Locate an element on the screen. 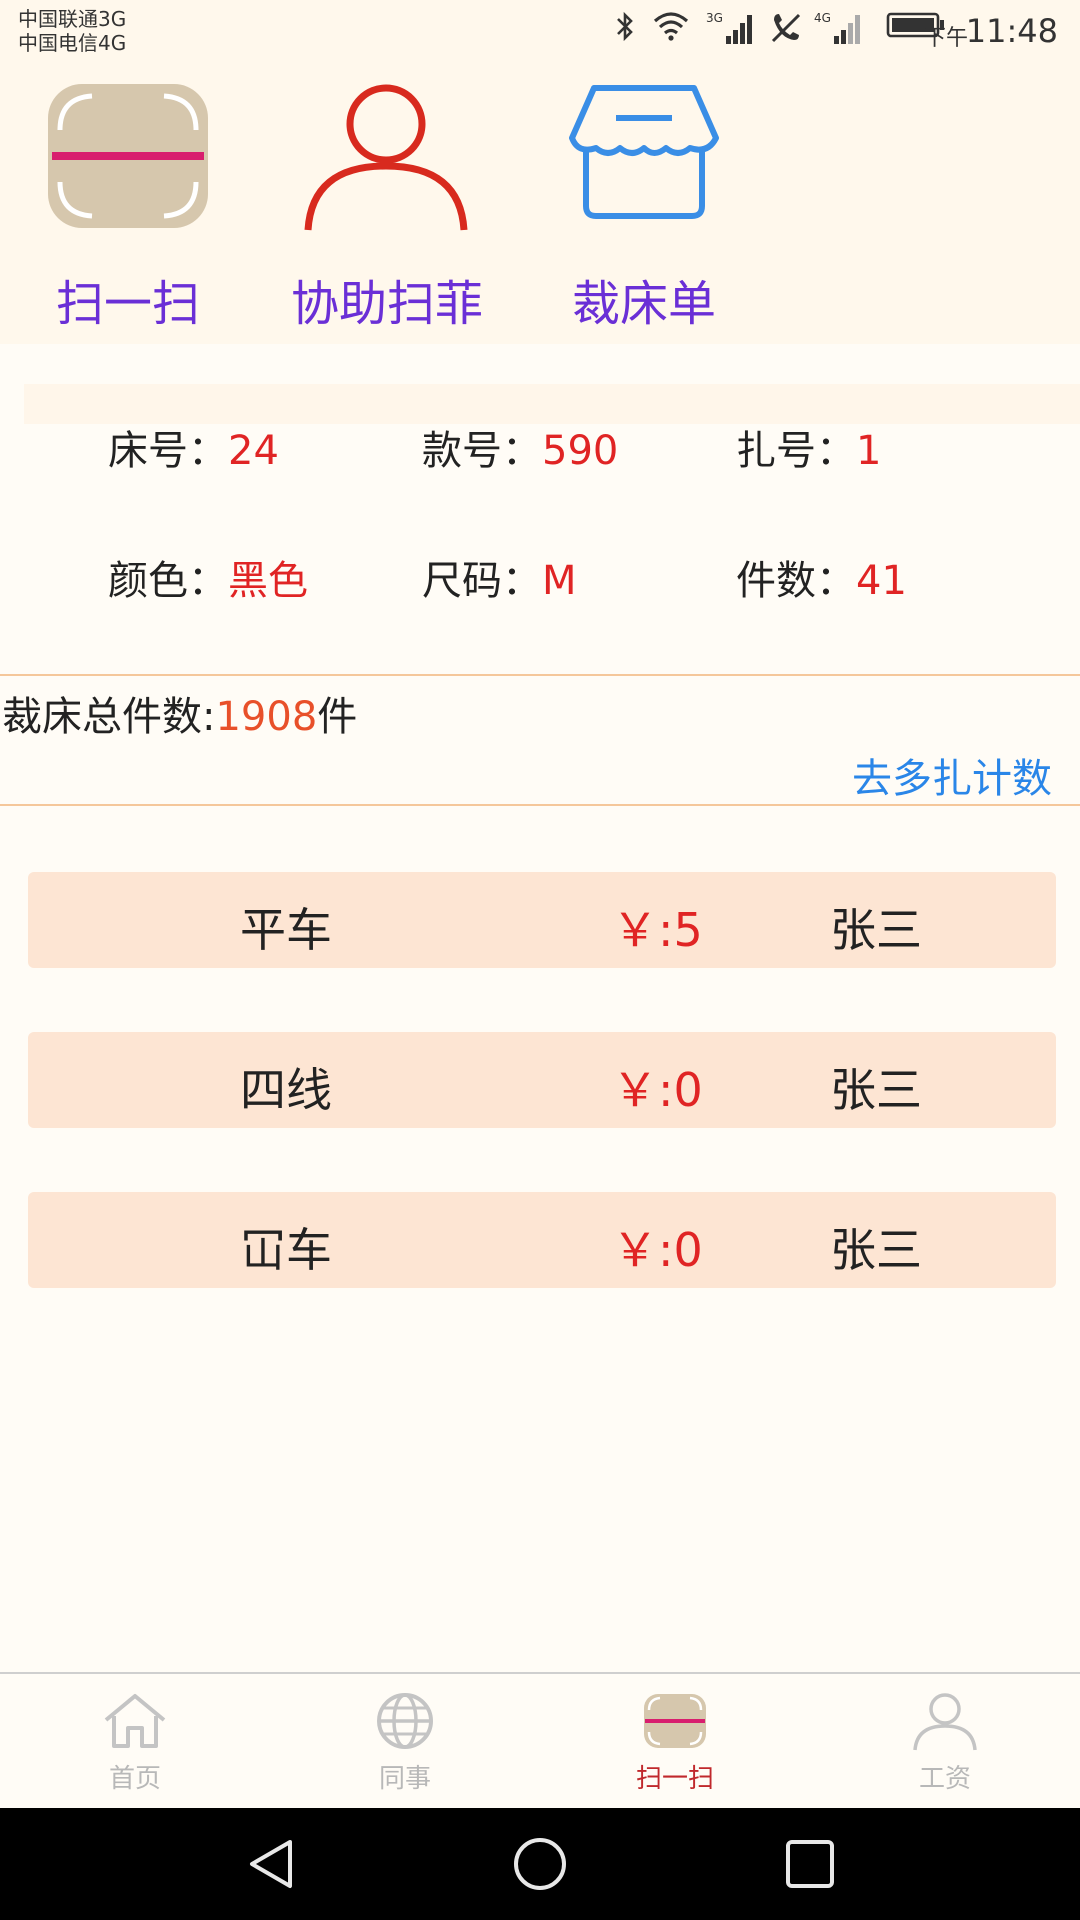 This screenshot has width=1080, height=1920. bottom-tab-bar: 首页 同事 扫一扫 工资 is located at coordinates (540, 1741).